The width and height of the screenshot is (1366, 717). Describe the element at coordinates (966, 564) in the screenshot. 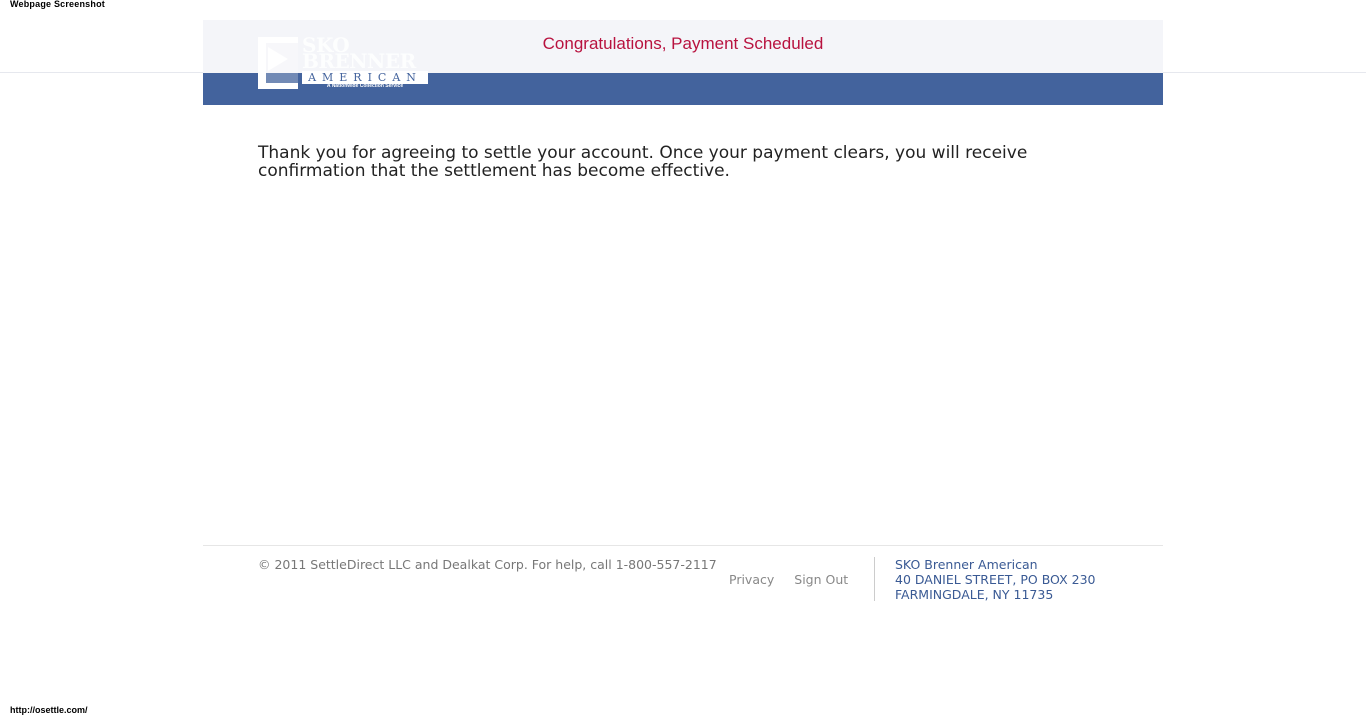

I see `address-company: SKO Brenner American` at that location.